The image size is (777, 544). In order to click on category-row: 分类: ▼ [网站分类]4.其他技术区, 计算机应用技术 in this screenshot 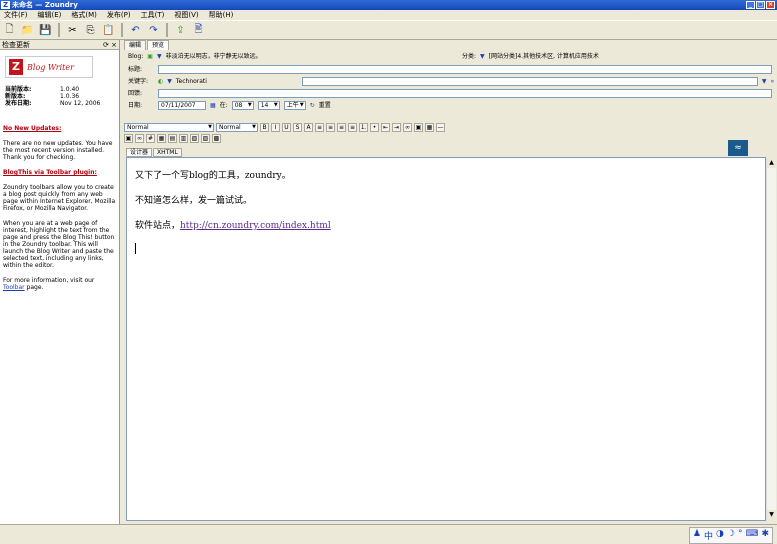, I will do `click(530, 56)`.